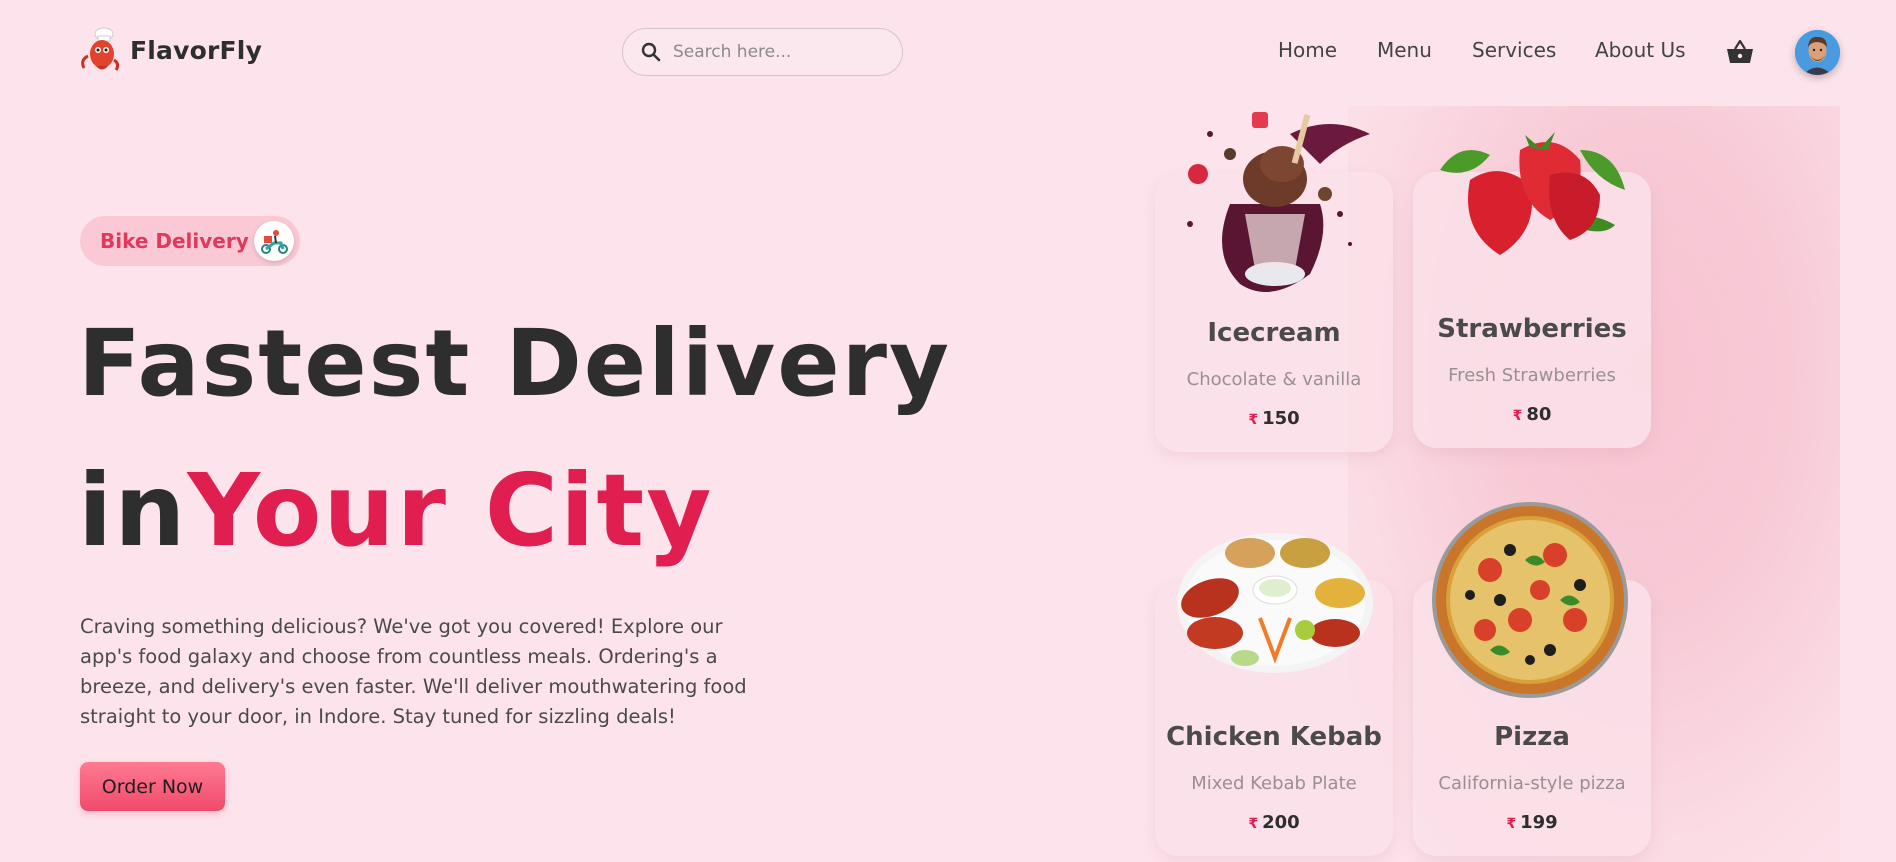 This screenshot has width=1896, height=862. I want to click on brand-name: FlavorFly, so click(196, 50).